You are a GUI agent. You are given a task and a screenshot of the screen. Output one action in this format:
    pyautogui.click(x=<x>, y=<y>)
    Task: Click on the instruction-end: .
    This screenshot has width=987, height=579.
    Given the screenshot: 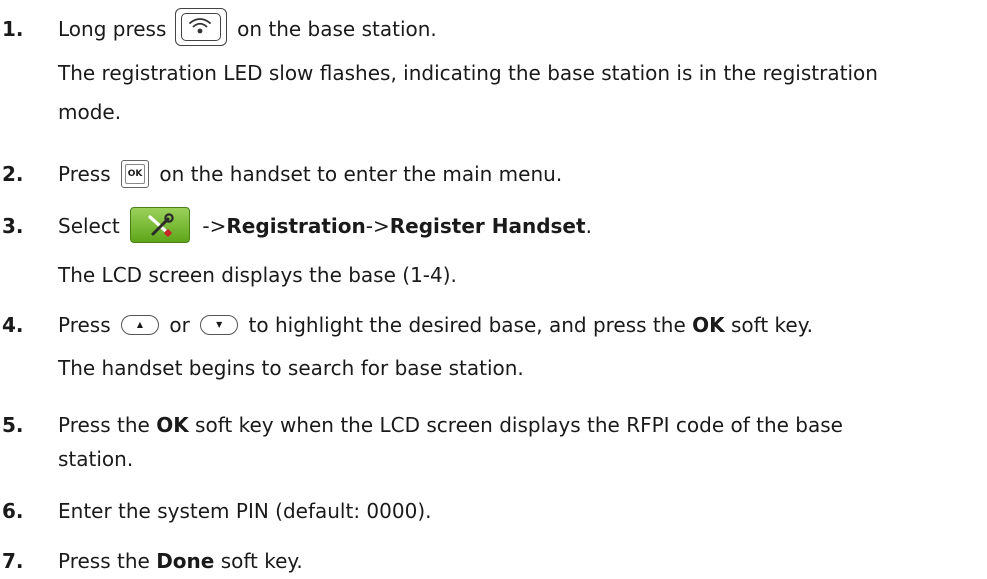 What is the action you would take?
    pyautogui.click(x=588, y=226)
    